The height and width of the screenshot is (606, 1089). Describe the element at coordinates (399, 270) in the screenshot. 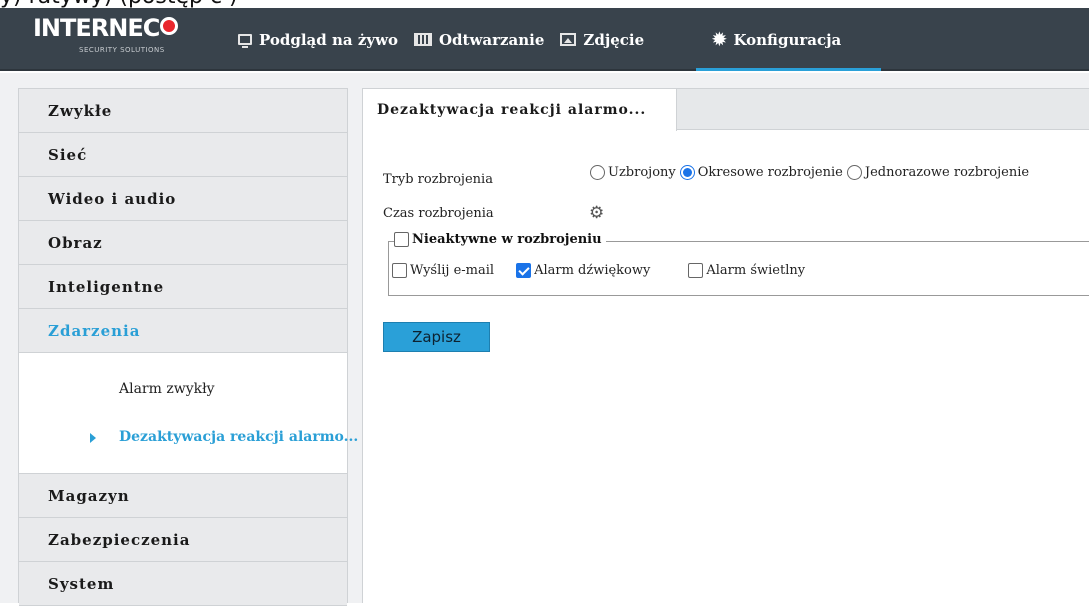

I see `checkbox-send-email-box` at that location.